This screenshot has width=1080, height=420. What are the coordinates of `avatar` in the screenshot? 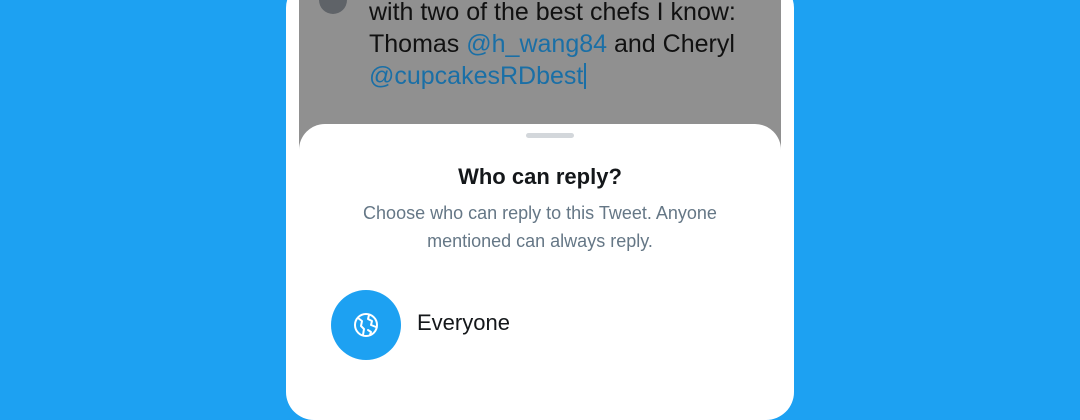 It's located at (333, 7).